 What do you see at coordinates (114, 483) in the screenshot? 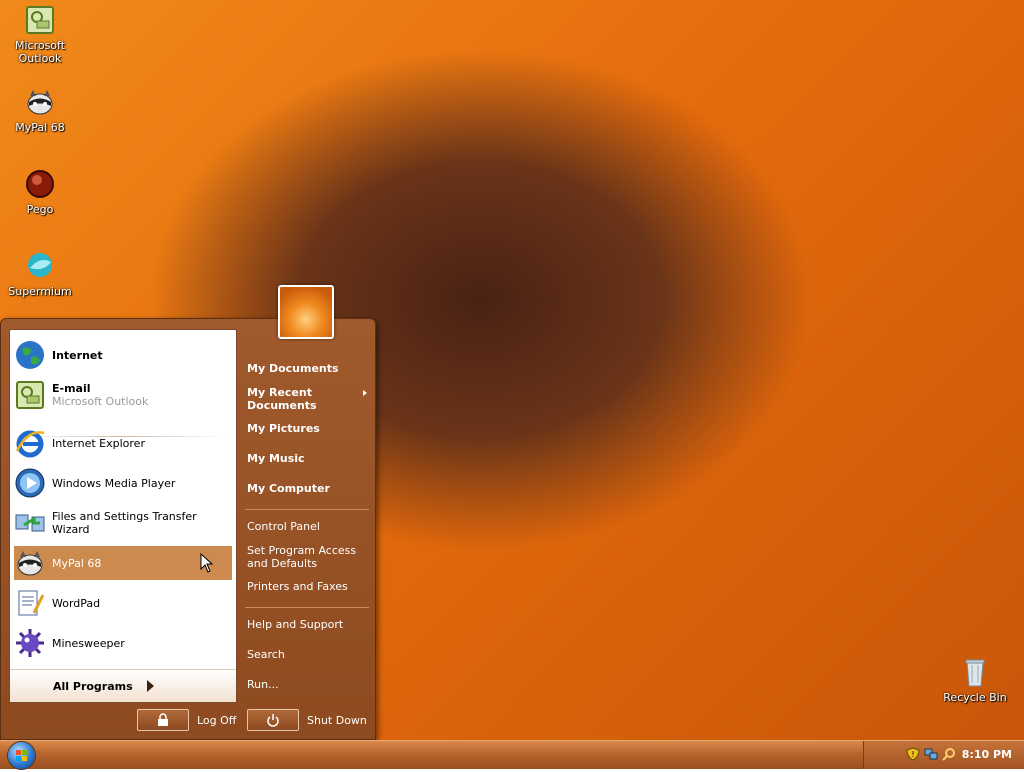
I see `program-label: Windows Media Player` at bounding box center [114, 483].